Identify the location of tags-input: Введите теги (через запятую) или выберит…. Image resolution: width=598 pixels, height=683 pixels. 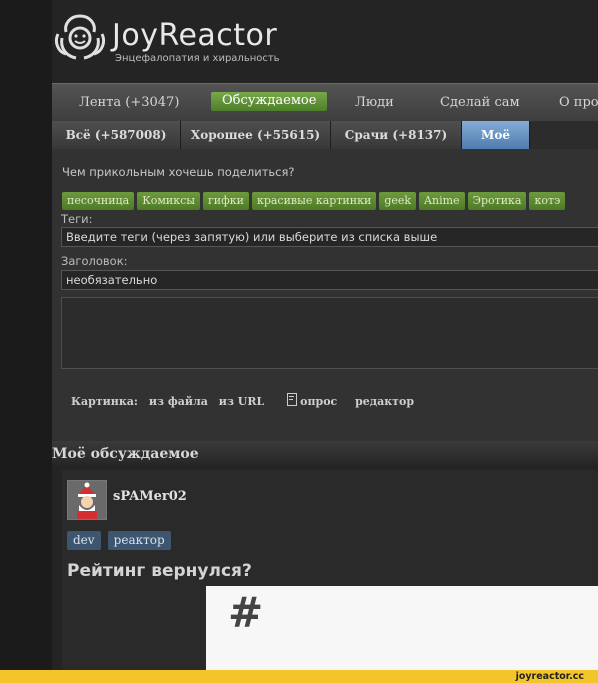
(329, 237).